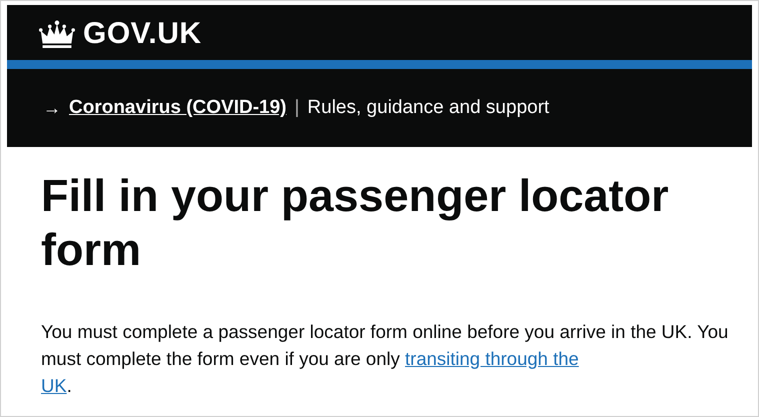 Image resolution: width=759 pixels, height=417 pixels. Describe the element at coordinates (52, 108) in the screenshot. I see `arrow-icon: →` at that location.